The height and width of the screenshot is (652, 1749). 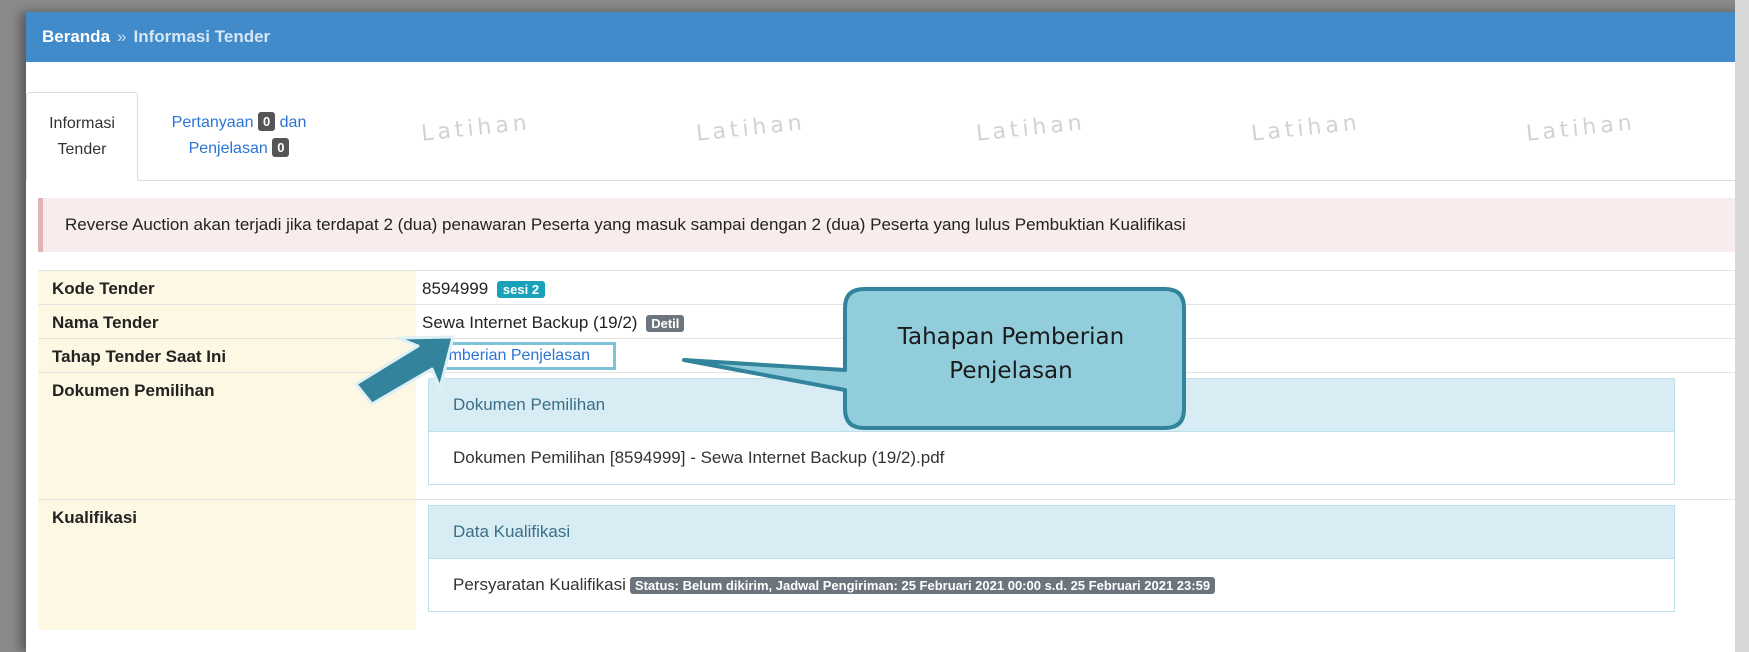 What do you see at coordinates (1011, 354) in the screenshot?
I see `callout-text: Tahapan Pemberian Penjelasan` at bounding box center [1011, 354].